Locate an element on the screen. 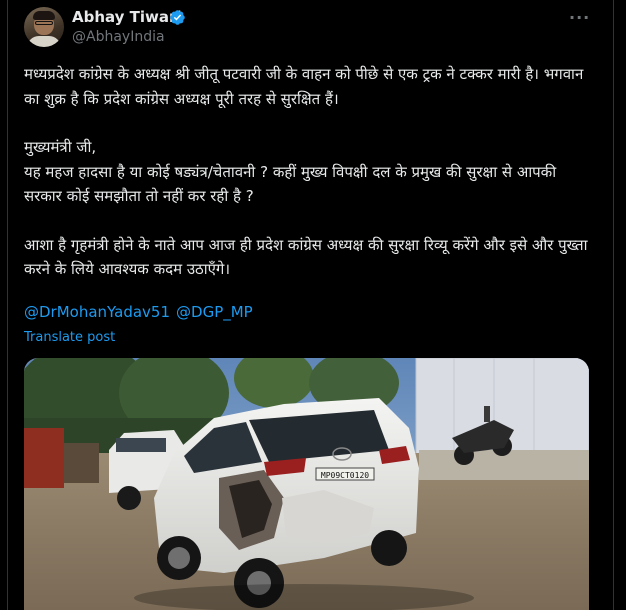 This screenshot has height=610, width=626. tweet-paragraph: मुख्यमंत्री जी, is located at coordinates (60, 147).